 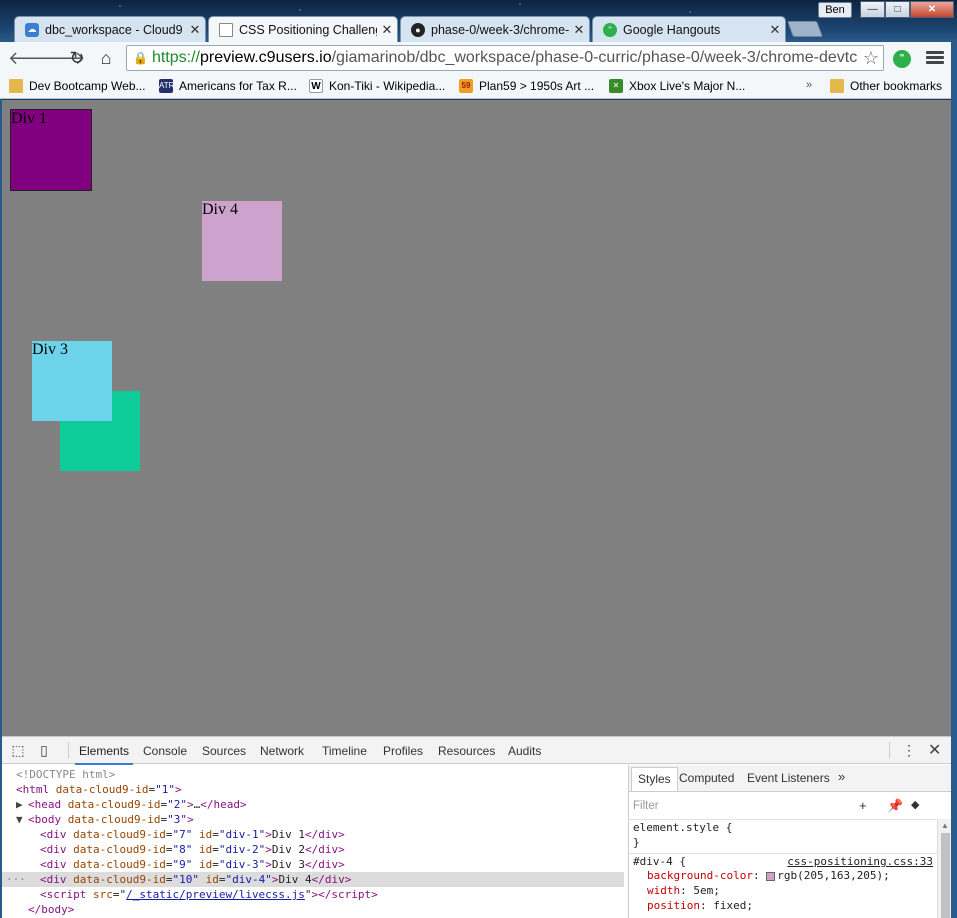 I want to click on tab-event-listeners: Event Listeners, so click(x=788, y=778).